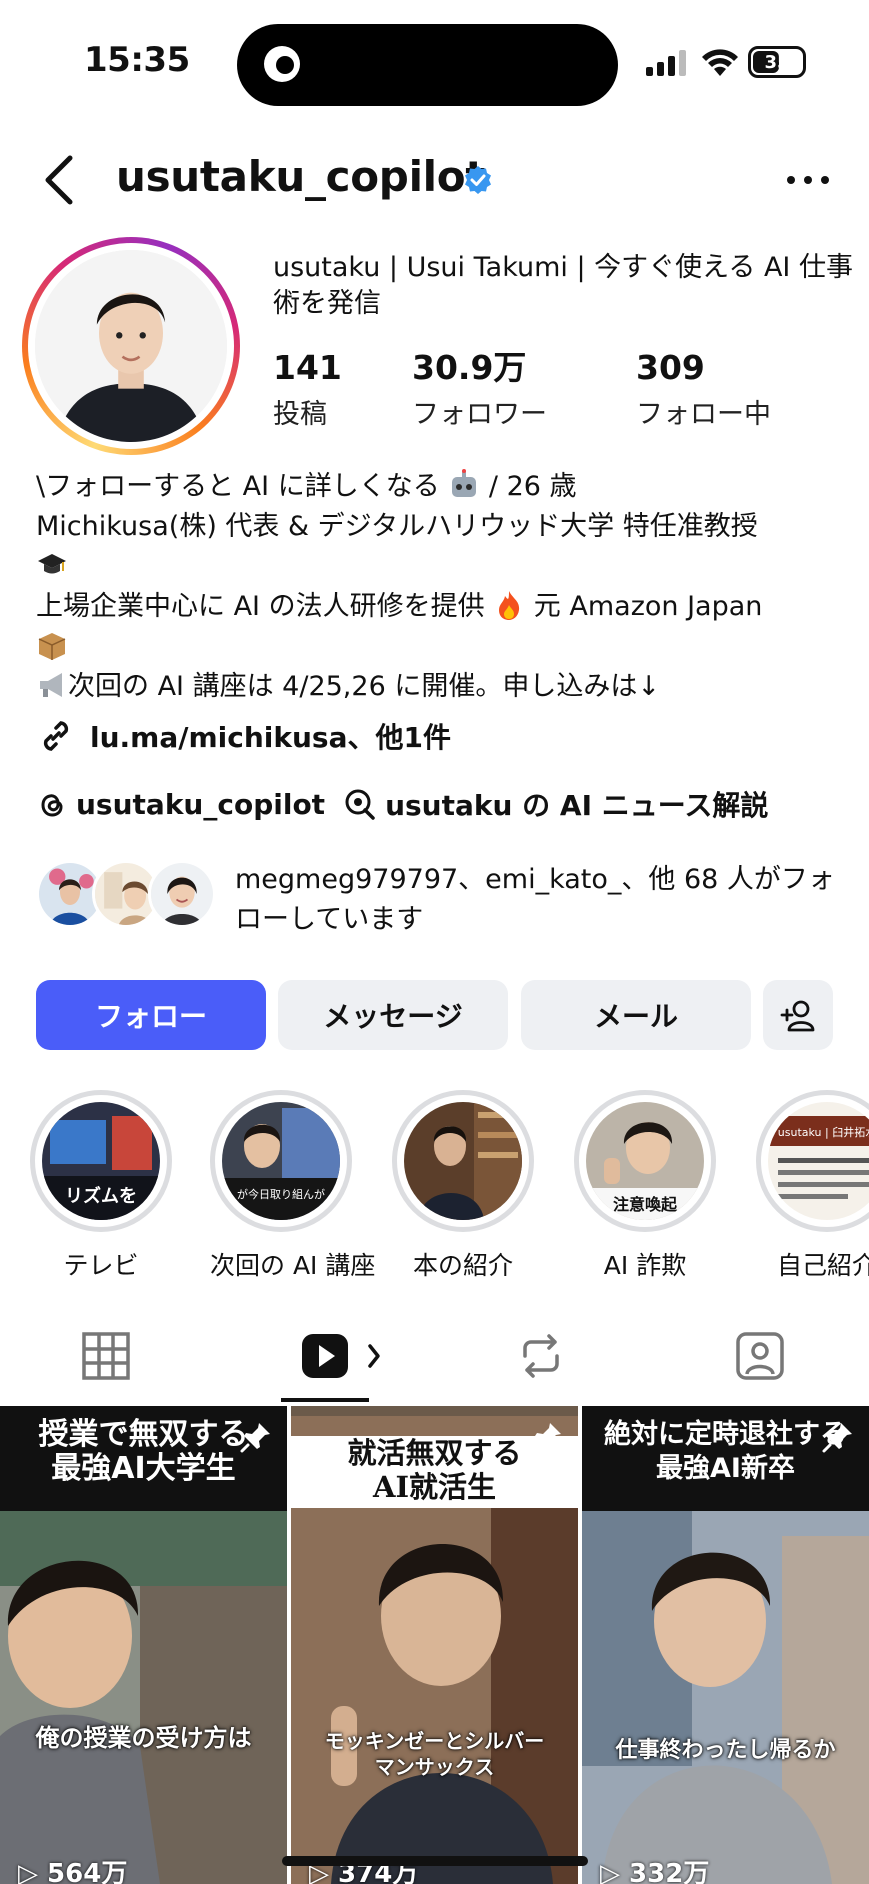  What do you see at coordinates (101, 1265) in the screenshot?
I see `highlight-label: テレビ` at bounding box center [101, 1265].